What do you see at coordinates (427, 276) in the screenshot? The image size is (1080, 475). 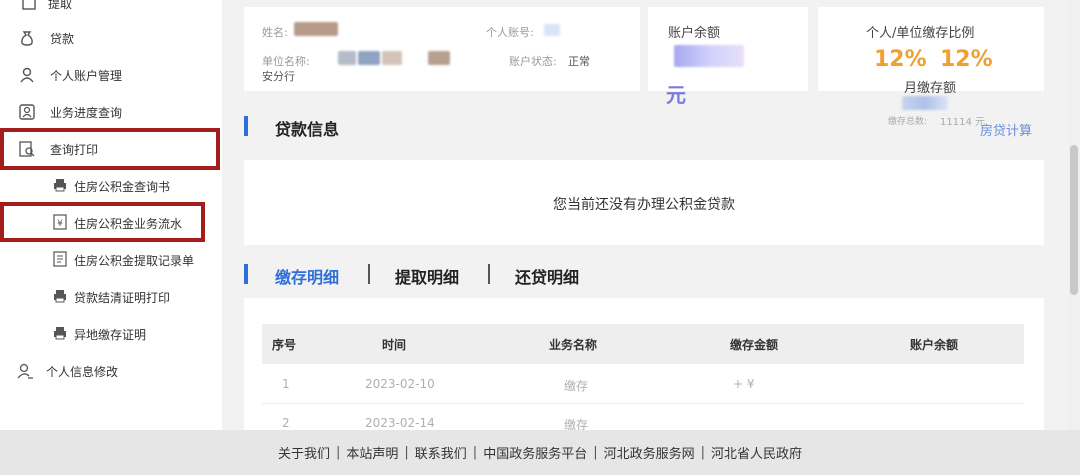 I see `tab-withdraw-detail: 提取明细` at bounding box center [427, 276].